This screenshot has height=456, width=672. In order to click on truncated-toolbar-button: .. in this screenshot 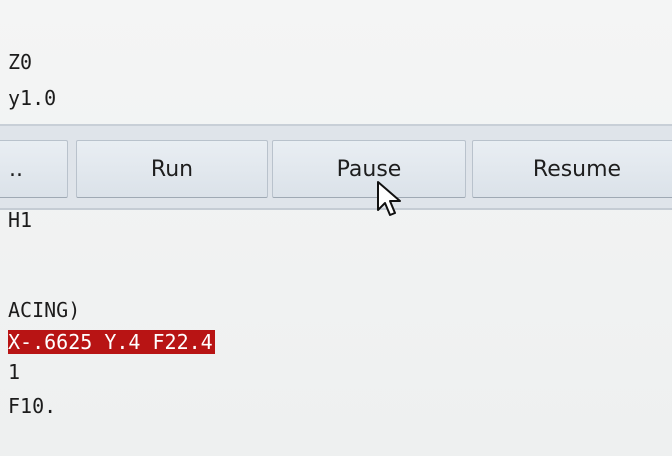, I will do `click(34, 169)`.